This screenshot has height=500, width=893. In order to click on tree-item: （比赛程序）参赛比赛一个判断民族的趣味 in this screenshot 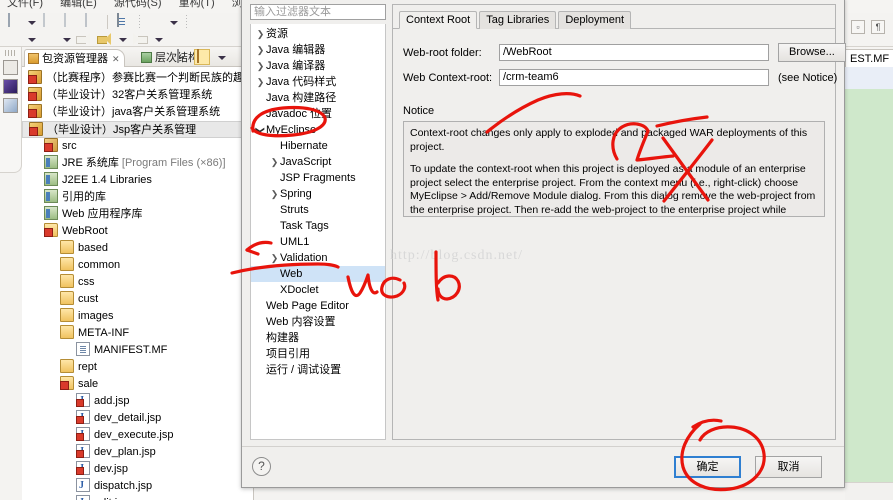, I will do `click(137, 78)`.